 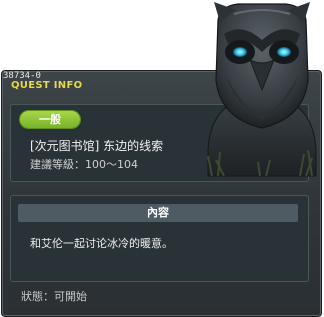 I want to click on quest-info-header: QUEST INFO, so click(x=47, y=85).